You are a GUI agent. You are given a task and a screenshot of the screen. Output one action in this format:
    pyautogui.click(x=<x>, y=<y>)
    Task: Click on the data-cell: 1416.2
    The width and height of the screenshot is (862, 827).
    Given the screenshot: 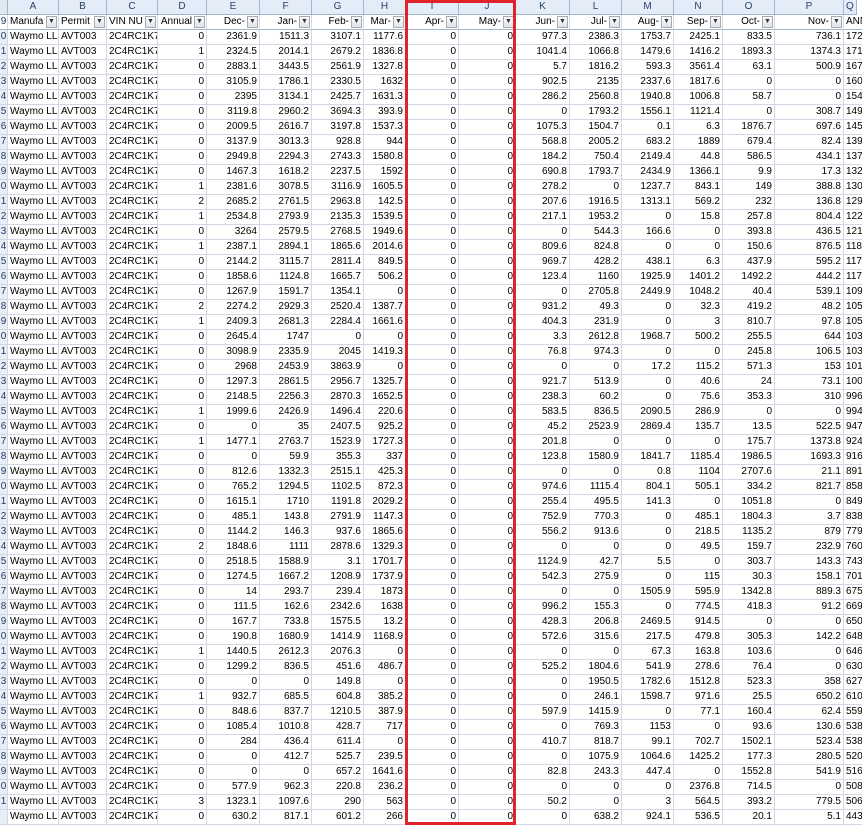 What is the action you would take?
    pyautogui.click(x=698, y=52)
    